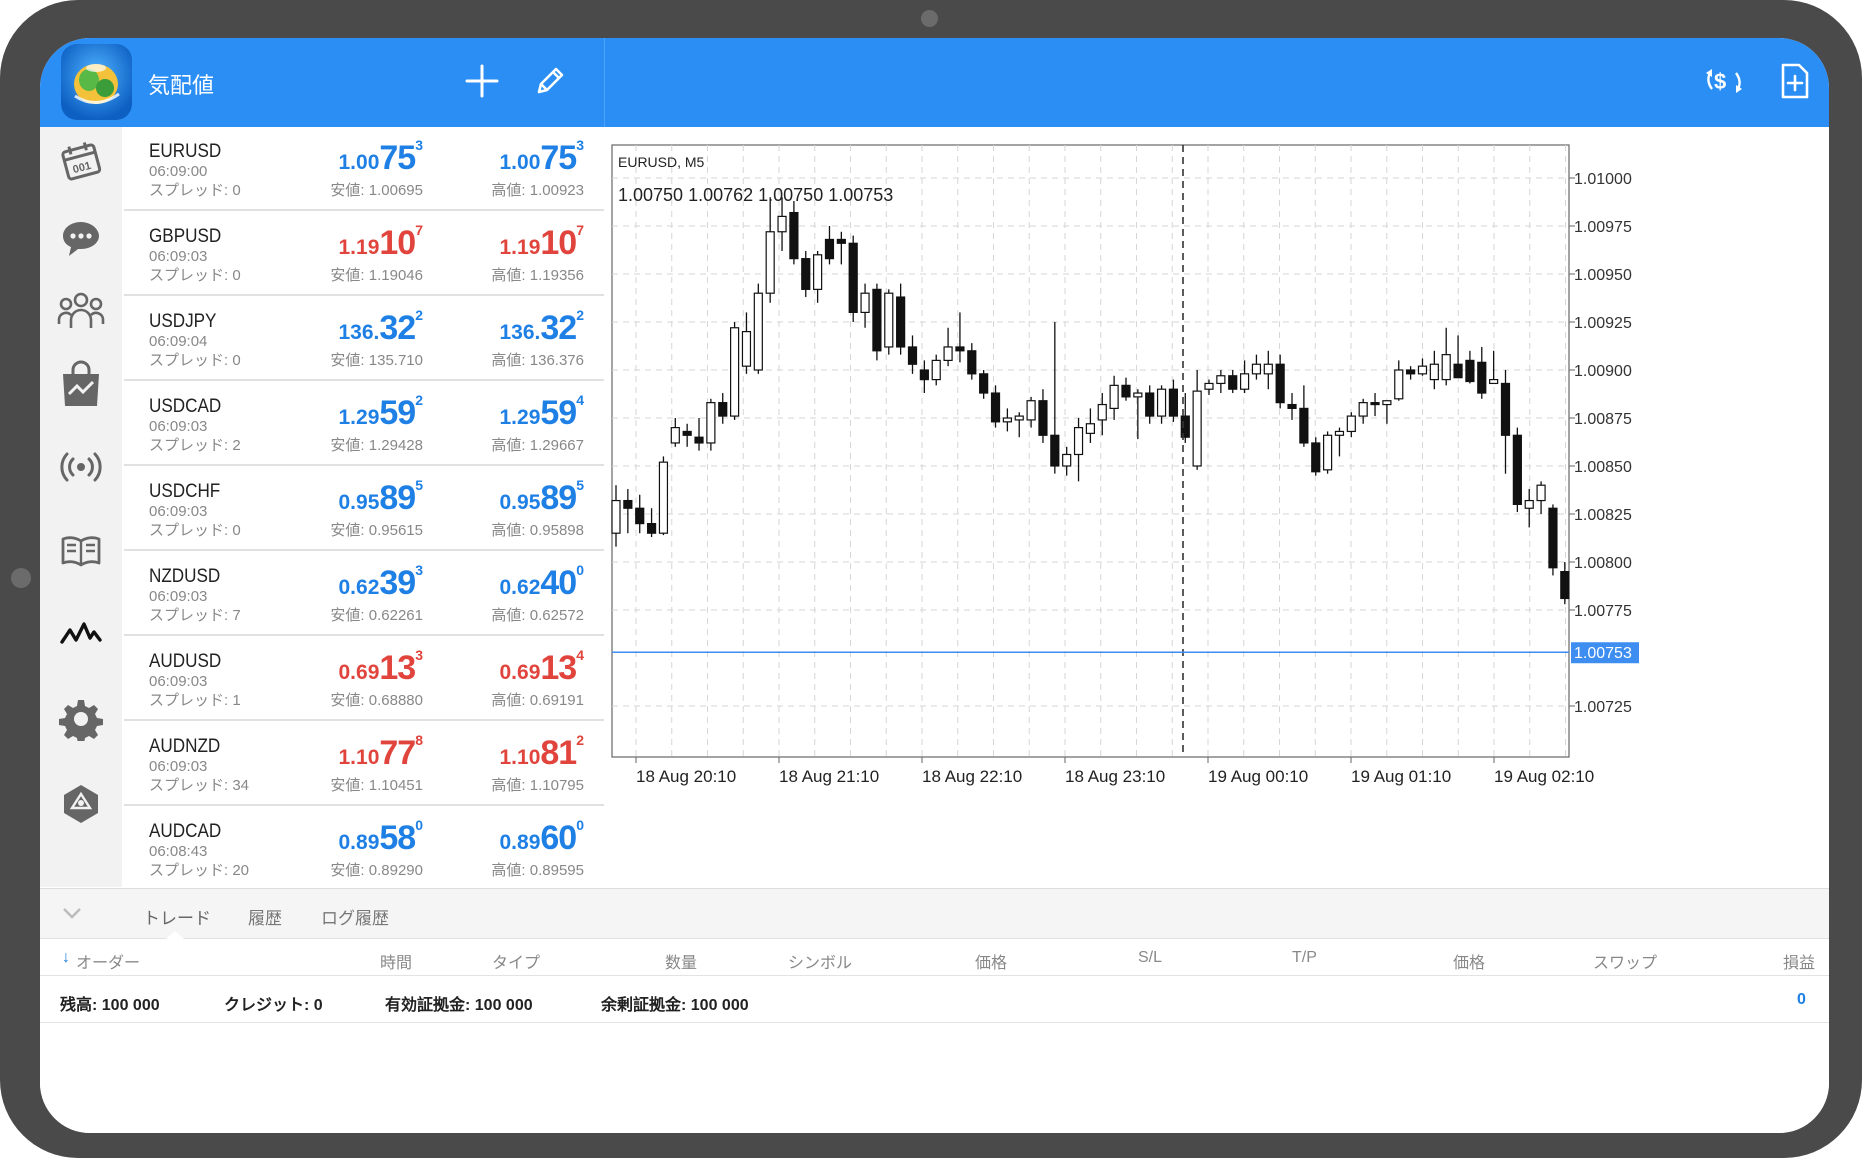 This screenshot has height=1158, width=1862. What do you see at coordinates (991, 961) in the screenshot?
I see `col-price: 価格` at bounding box center [991, 961].